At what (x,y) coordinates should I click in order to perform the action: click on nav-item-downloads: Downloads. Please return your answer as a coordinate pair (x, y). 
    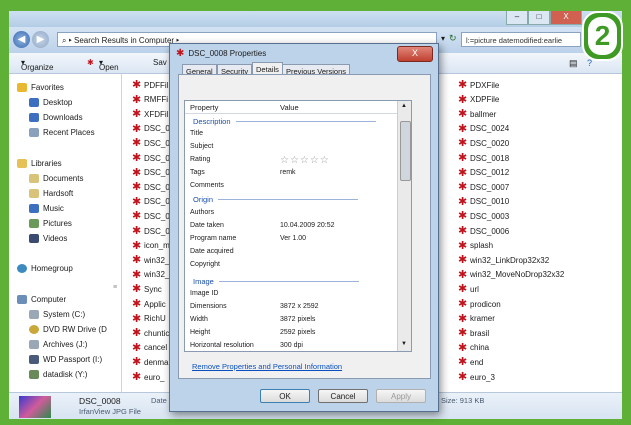
    Looking at the image, I should click on (56, 117).